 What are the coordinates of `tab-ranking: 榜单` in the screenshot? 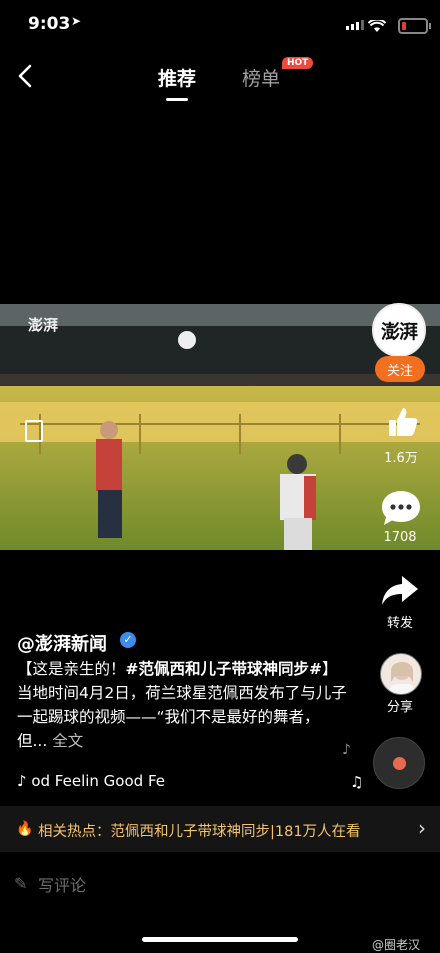 It's located at (261, 77).